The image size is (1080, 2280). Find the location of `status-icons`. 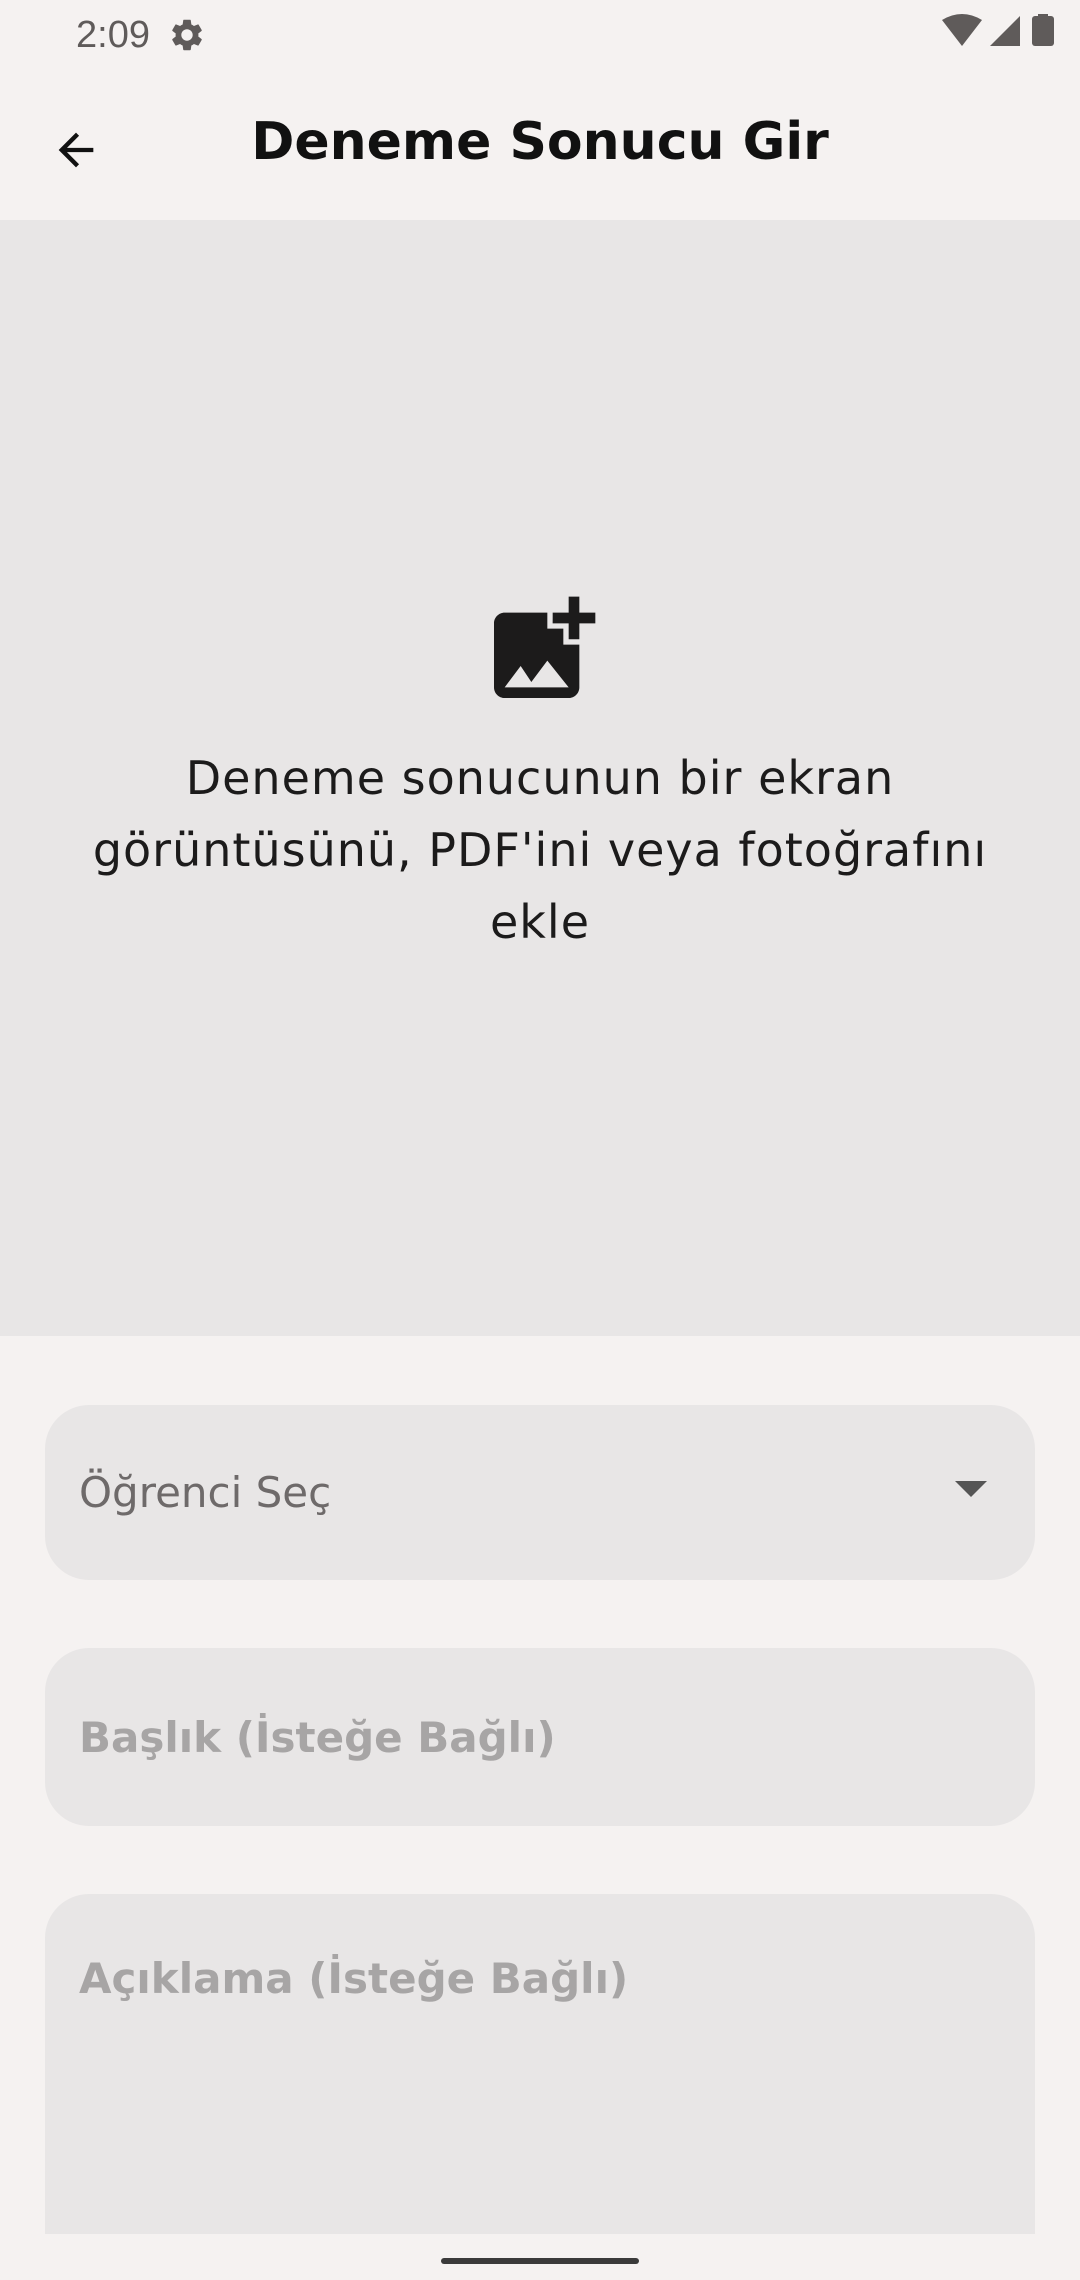

status-icons is located at coordinates (998, 30).